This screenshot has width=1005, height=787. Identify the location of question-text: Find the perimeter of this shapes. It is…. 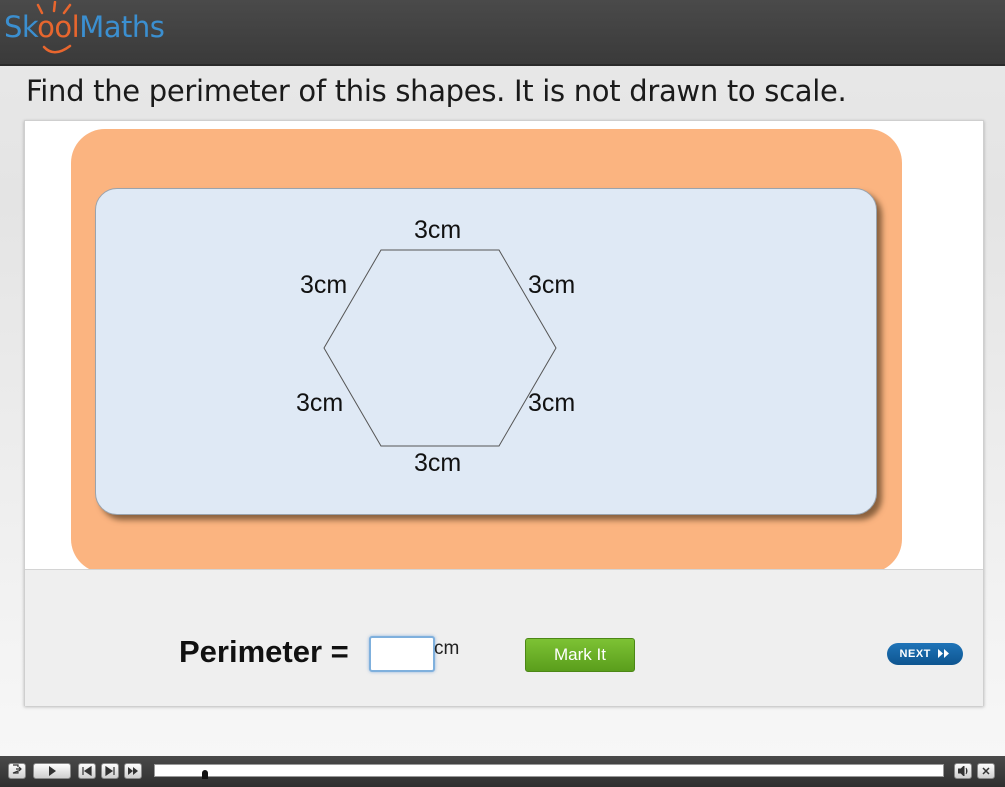
(436, 91).